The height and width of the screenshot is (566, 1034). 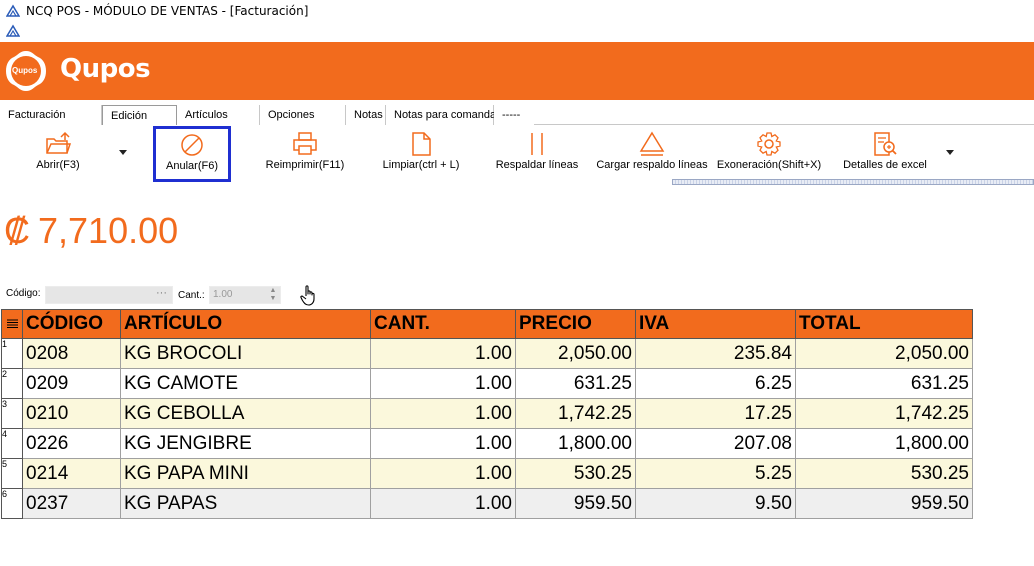 What do you see at coordinates (575, 353) in the screenshot?
I see `cell-precio: 2,050.00` at bounding box center [575, 353].